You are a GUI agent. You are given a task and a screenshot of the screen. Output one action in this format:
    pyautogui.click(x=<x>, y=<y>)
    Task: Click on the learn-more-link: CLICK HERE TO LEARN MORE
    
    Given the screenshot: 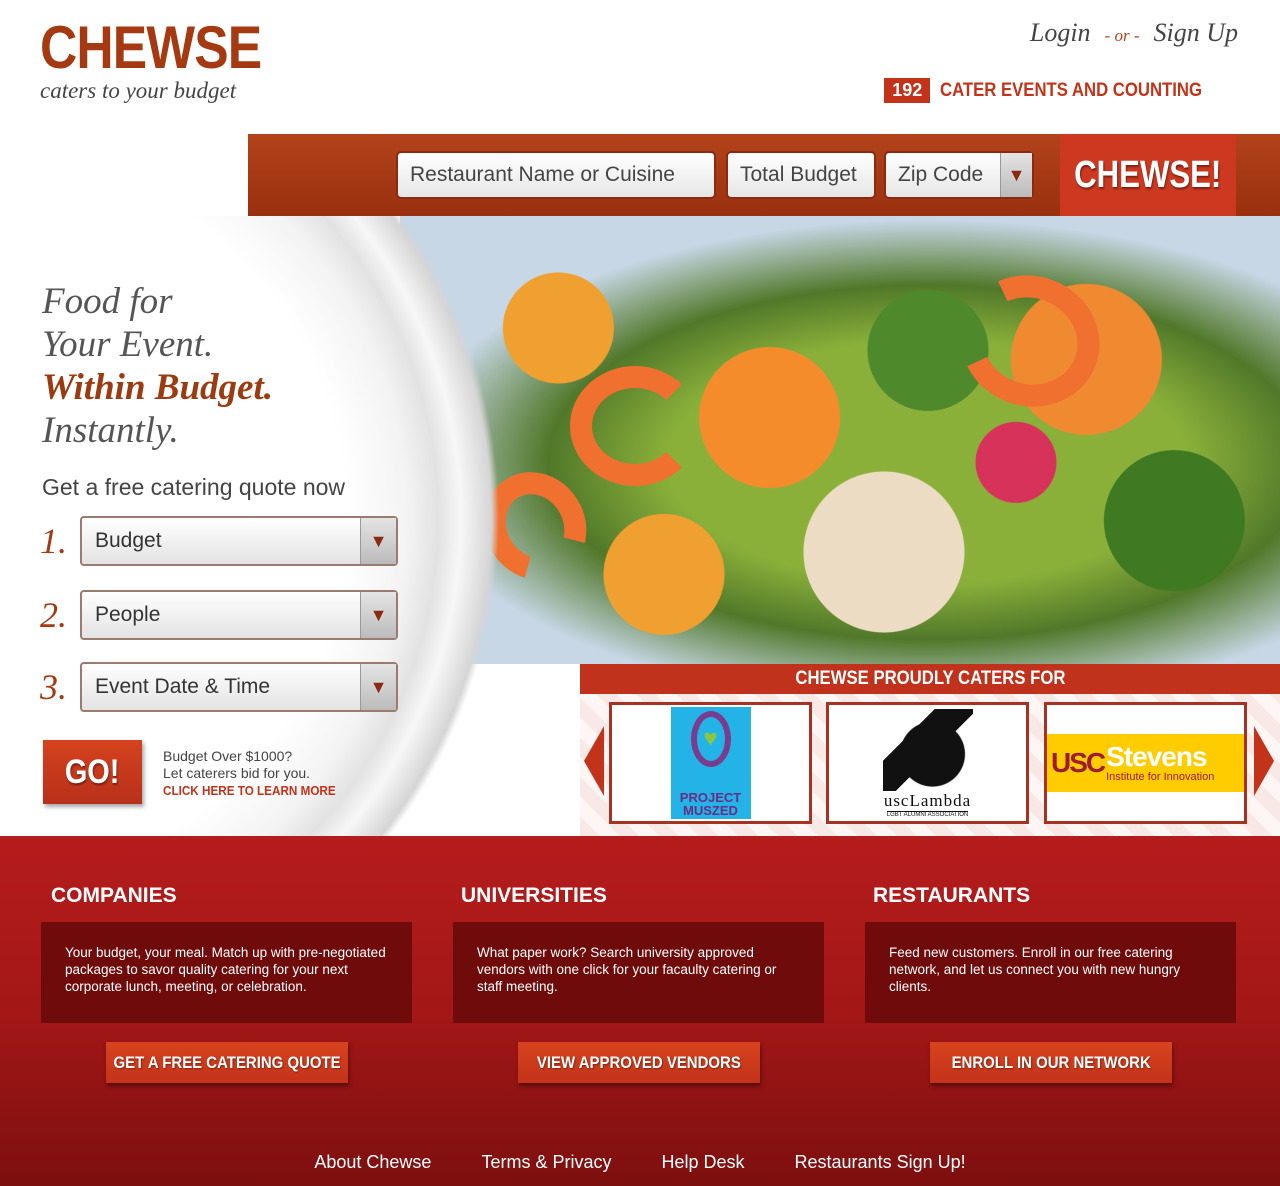 What is the action you would take?
    pyautogui.click(x=249, y=790)
    